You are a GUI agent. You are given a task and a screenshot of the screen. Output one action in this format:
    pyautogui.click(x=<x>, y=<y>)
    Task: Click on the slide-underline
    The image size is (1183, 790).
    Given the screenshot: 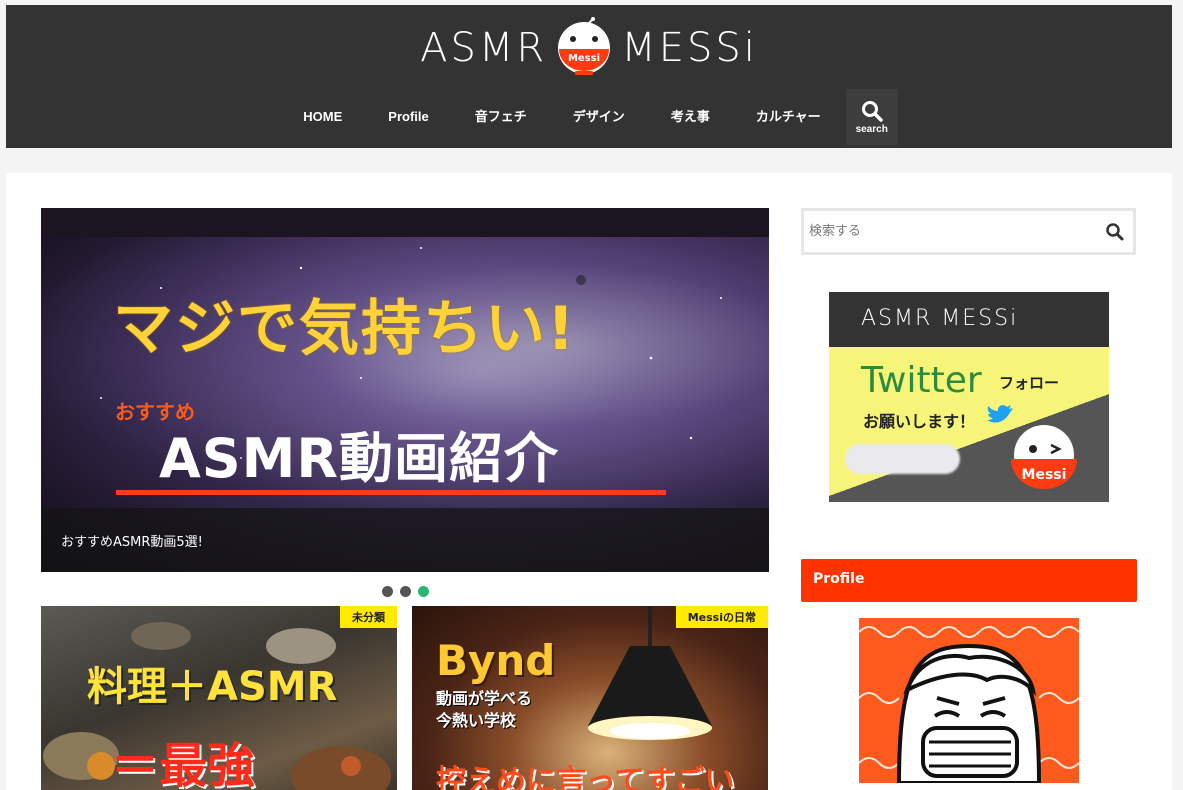 What is the action you would take?
    pyautogui.click(x=391, y=492)
    